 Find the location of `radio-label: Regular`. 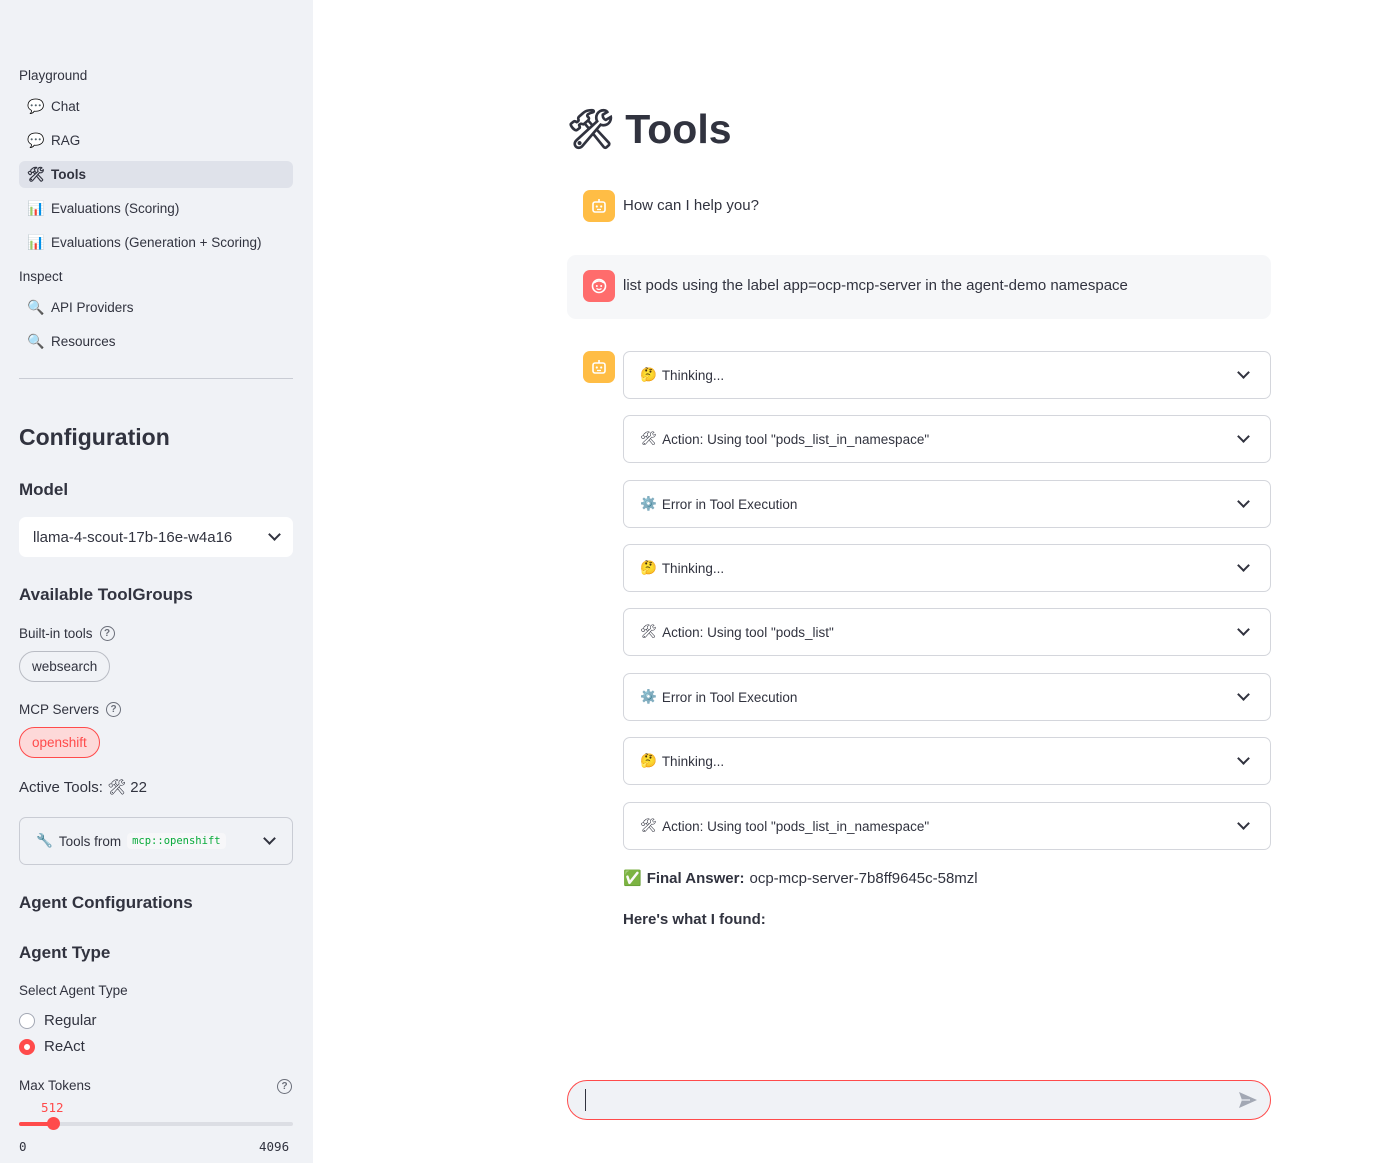

radio-label: Regular is located at coordinates (70, 1020).